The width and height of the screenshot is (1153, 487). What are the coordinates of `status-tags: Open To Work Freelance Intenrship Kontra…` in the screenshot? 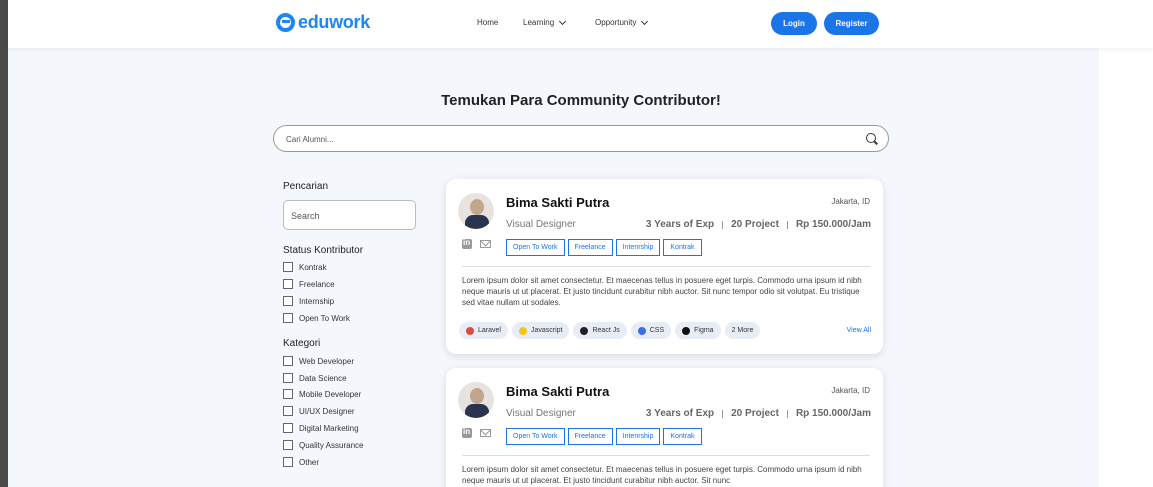 It's located at (604, 436).